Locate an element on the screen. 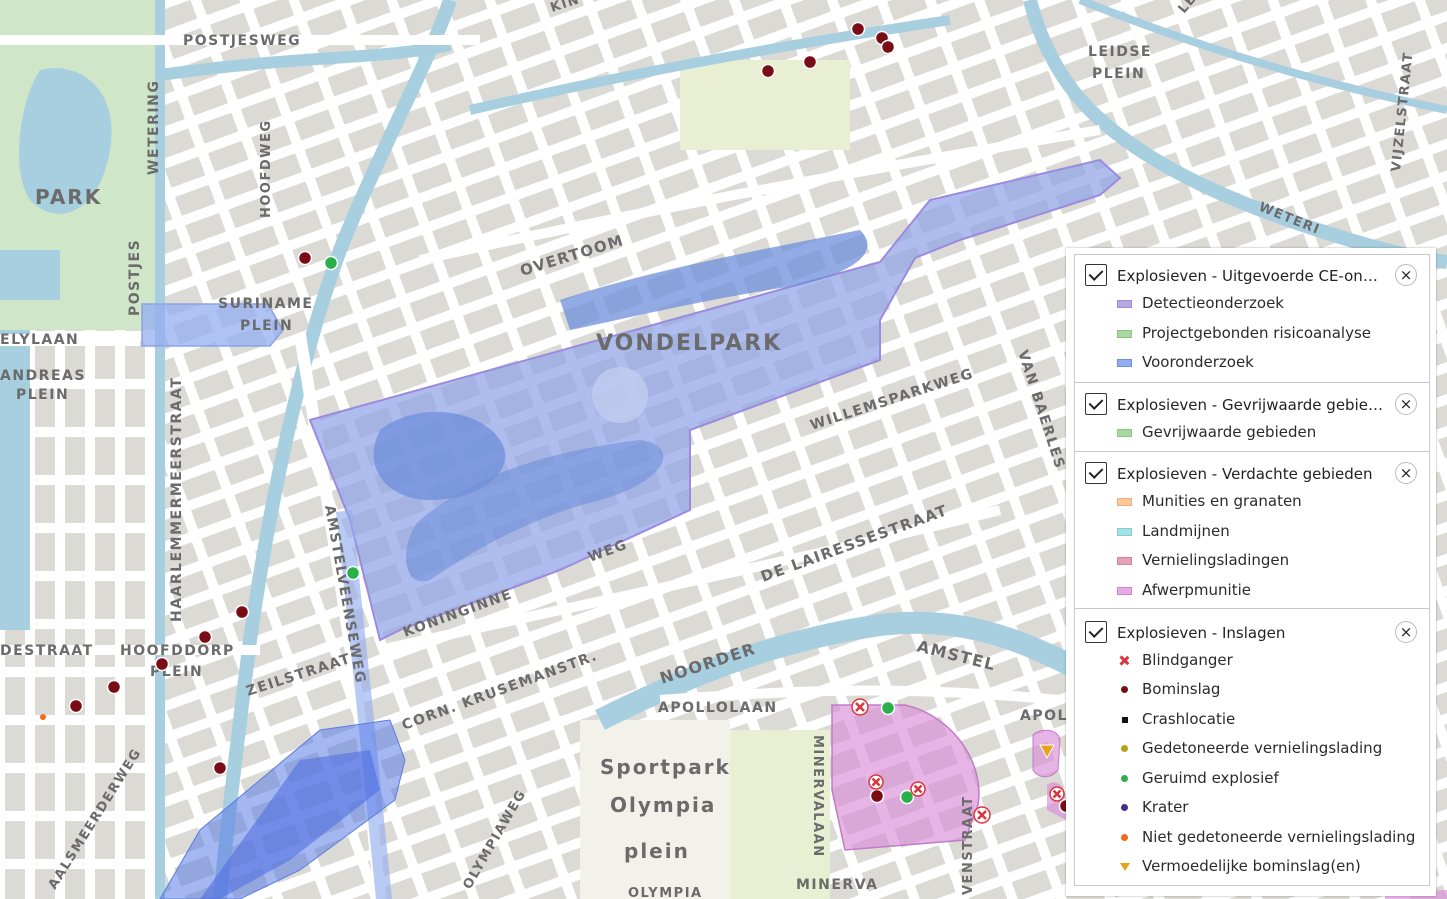  x-marker-icon is located at coordinates (1124, 660).